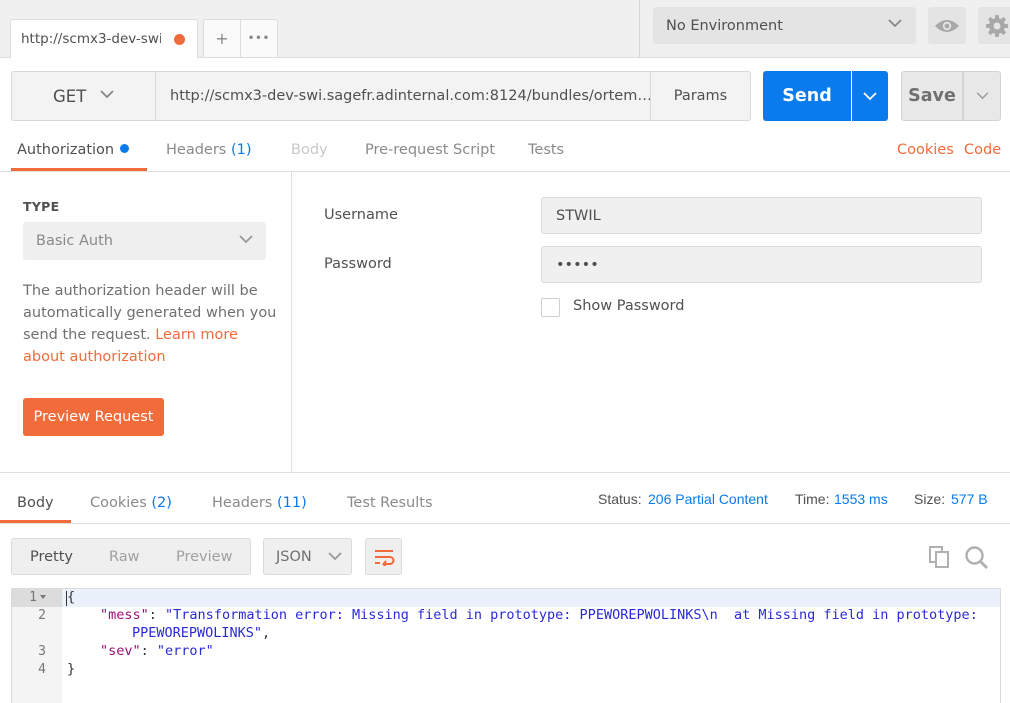  I want to click on tab-body: Body, so click(309, 150).